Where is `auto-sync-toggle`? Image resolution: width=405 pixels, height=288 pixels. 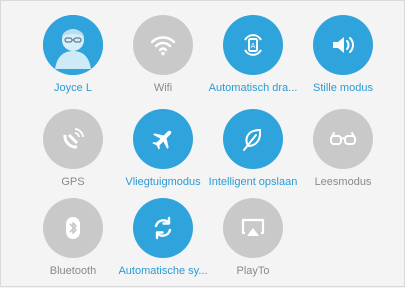
auto-sync-toggle is located at coordinates (163, 228).